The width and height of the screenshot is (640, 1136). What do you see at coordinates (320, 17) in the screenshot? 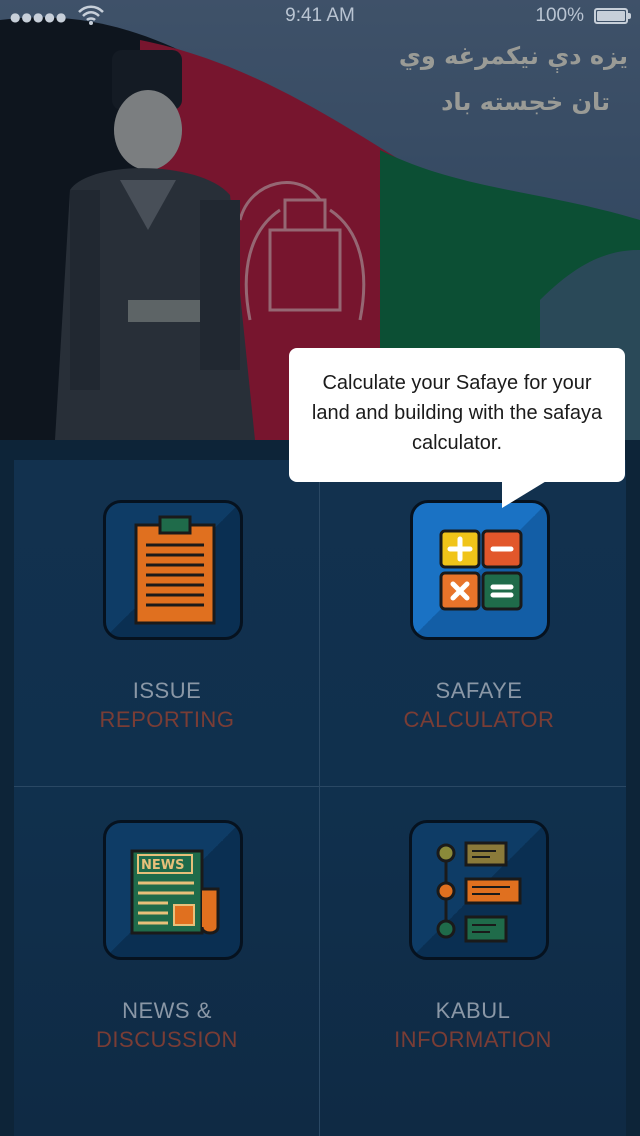
I see `status-bar: ●●●●● 9:41 AM 100%` at bounding box center [320, 17].